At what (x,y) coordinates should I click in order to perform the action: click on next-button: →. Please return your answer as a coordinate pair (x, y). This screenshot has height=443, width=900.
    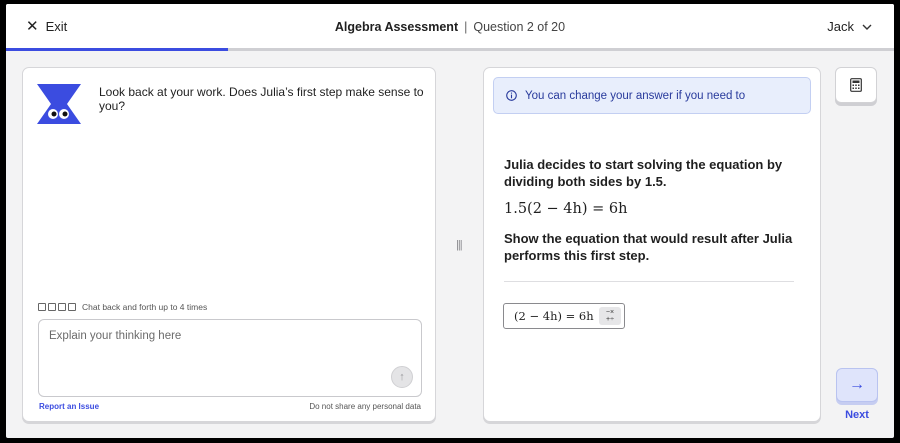
    Looking at the image, I should click on (857, 385).